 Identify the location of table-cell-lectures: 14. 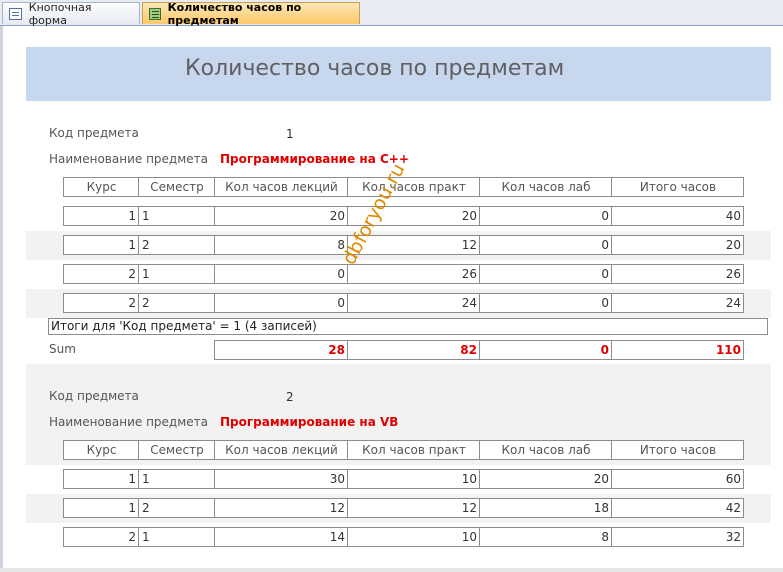
(281, 537).